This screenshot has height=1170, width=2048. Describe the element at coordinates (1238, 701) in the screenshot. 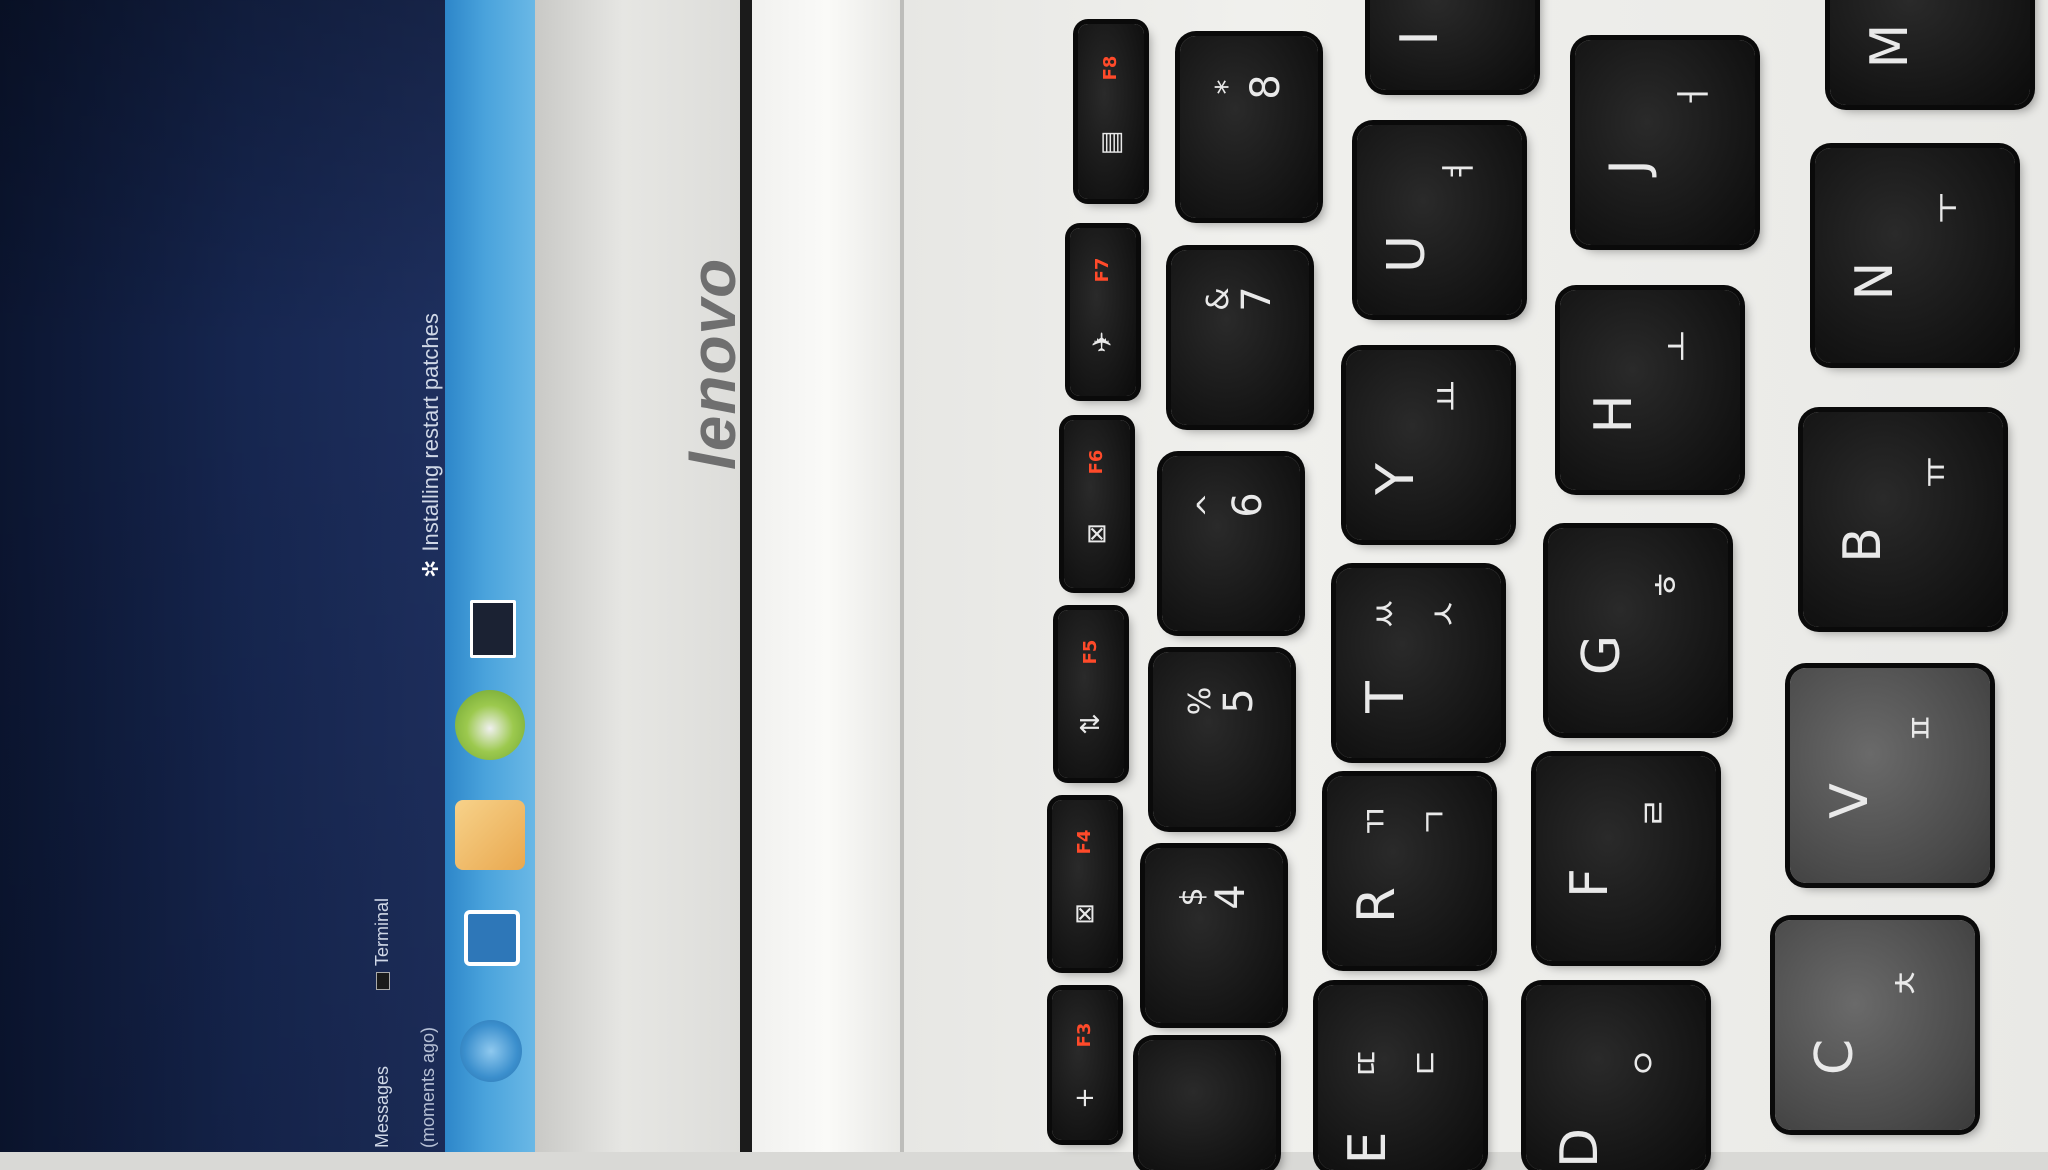

I see `key-5-main: 5` at that location.